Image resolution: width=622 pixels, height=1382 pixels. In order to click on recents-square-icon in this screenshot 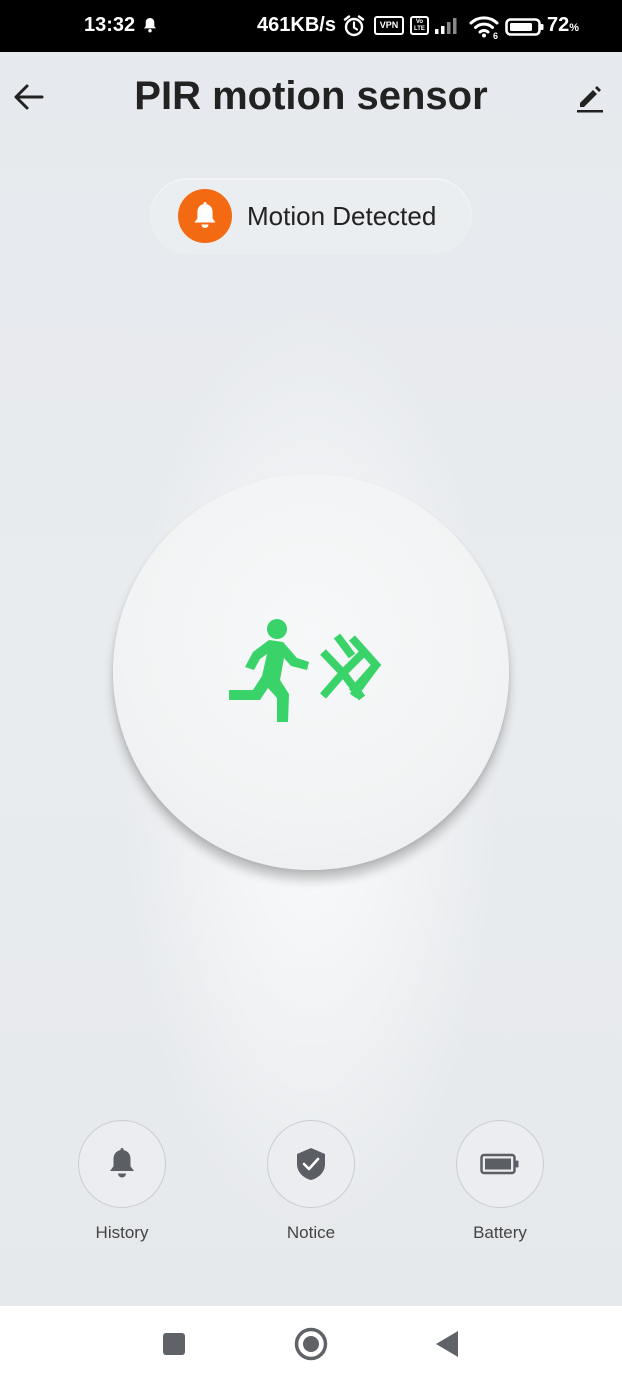, I will do `click(174, 1344)`.